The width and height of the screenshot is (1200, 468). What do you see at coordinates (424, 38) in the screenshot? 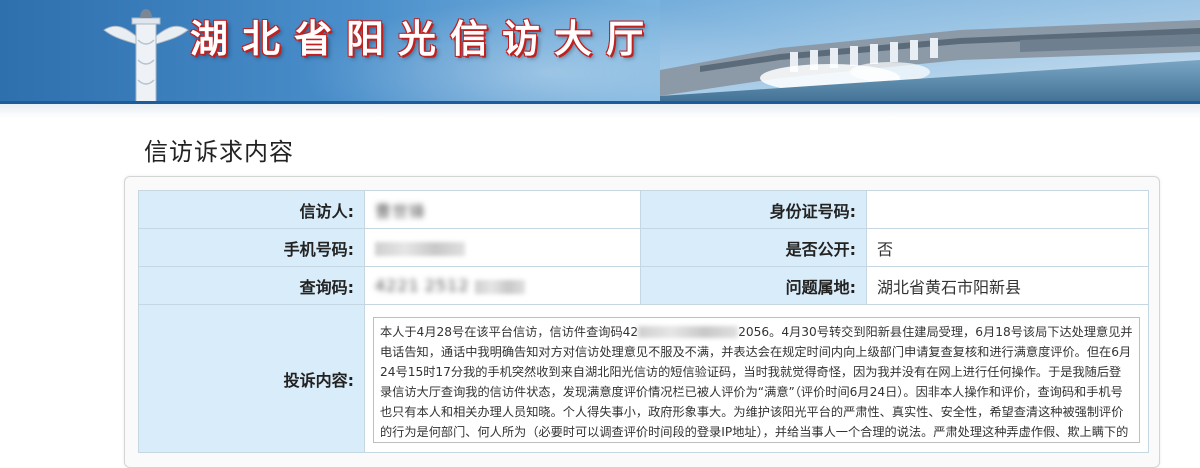
I see `banner-title: 湖北省阳光信访大厅` at bounding box center [424, 38].